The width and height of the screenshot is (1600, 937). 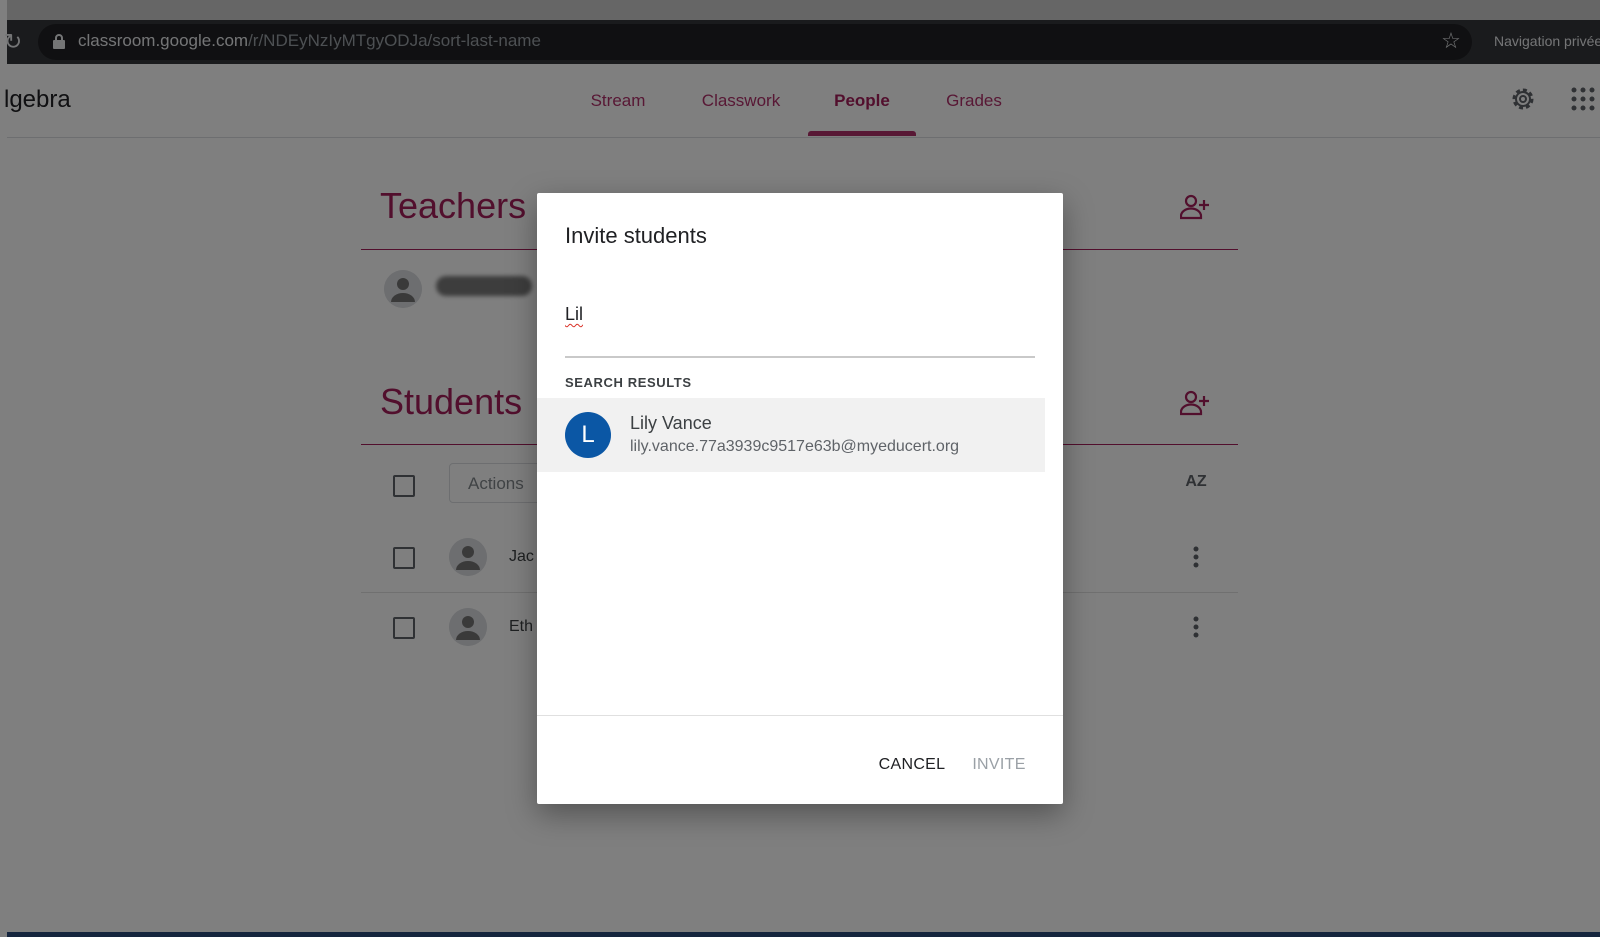 What do you see at coordinates (628, 382) in the screenshot?
I see `search-results-heading: SEARCH RESULTS` at bounding box center [628, 382].